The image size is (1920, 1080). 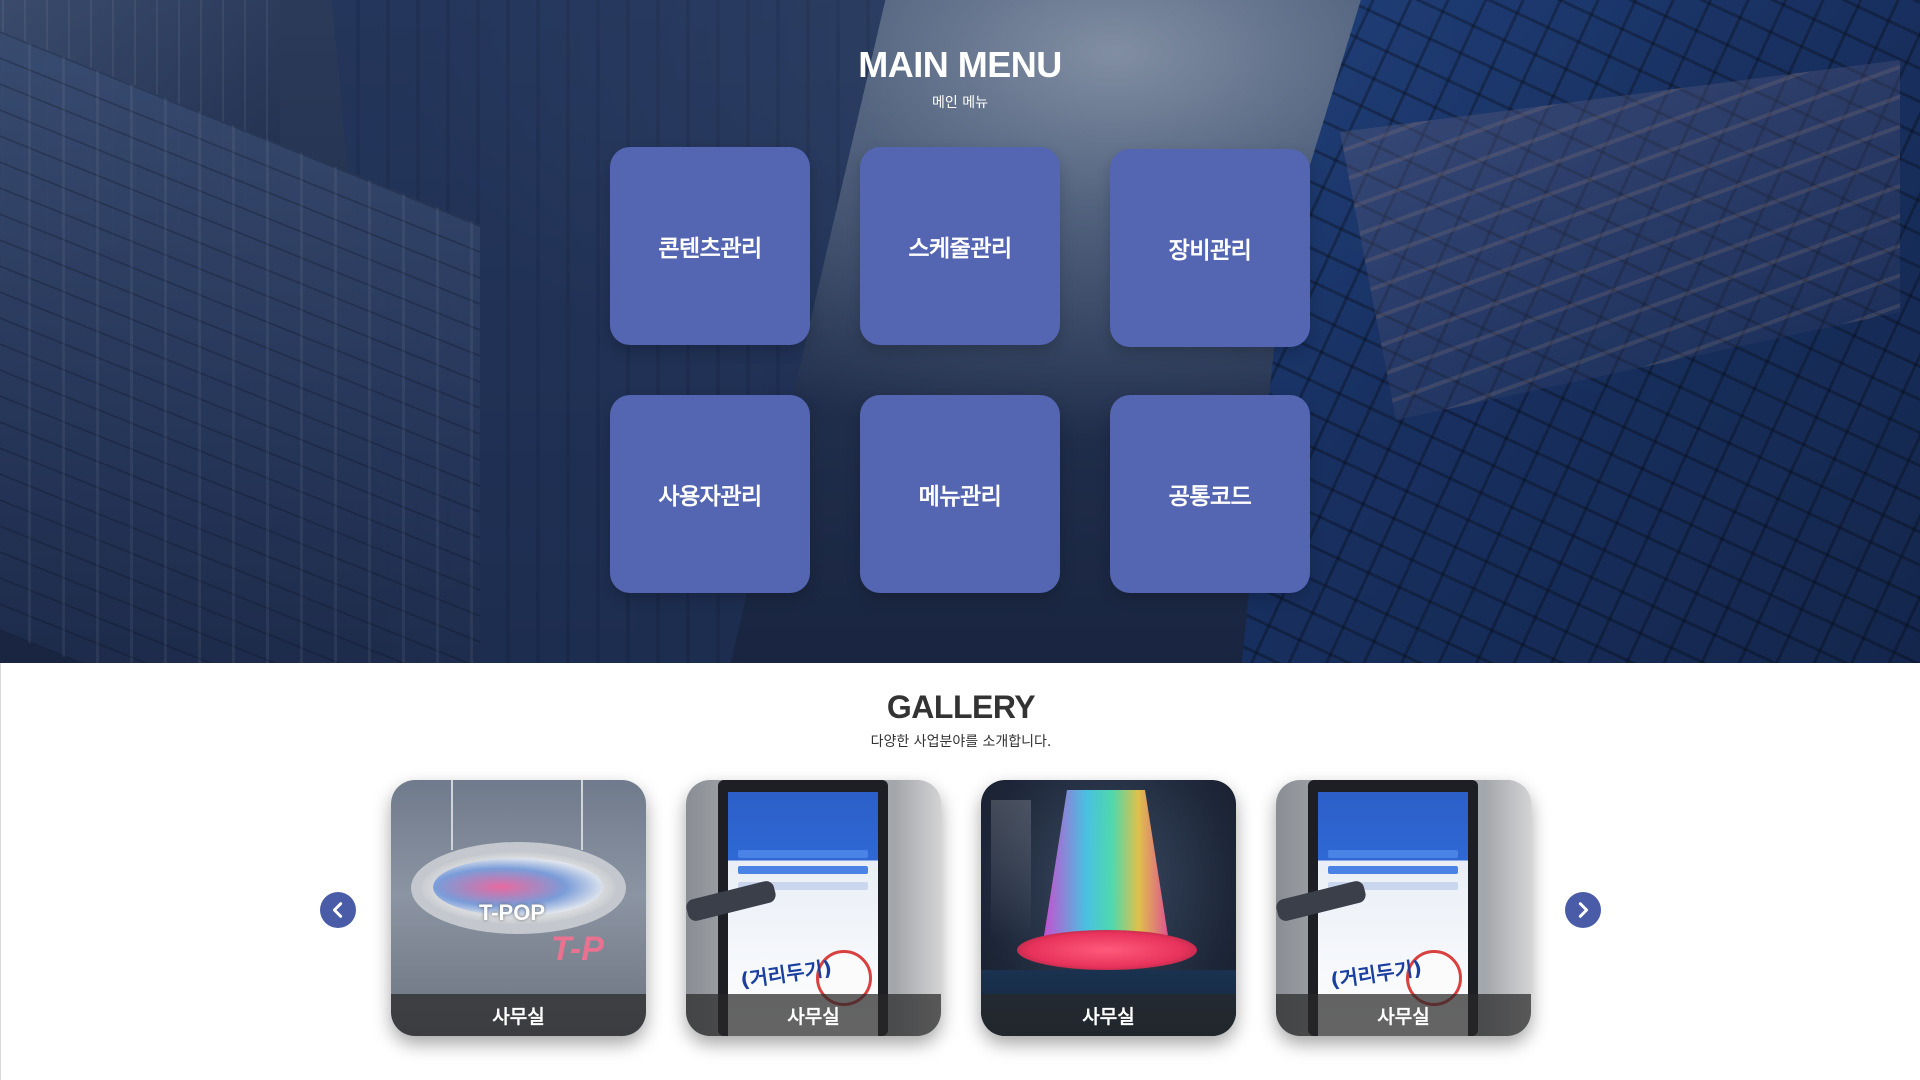 What do you see at coordinates (961, 742) in the screenshot?
I see `gallery-subtitle: 다양한 사업분야를 소개합니다.` at bounding box center [961, 742].